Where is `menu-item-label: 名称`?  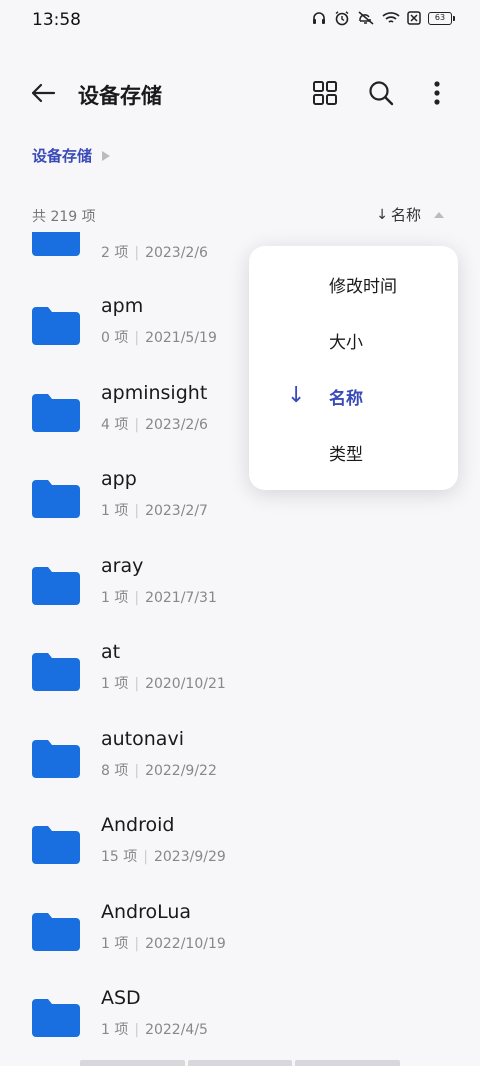 menu-item-label: 名称 is located at coordinates (346, 399).